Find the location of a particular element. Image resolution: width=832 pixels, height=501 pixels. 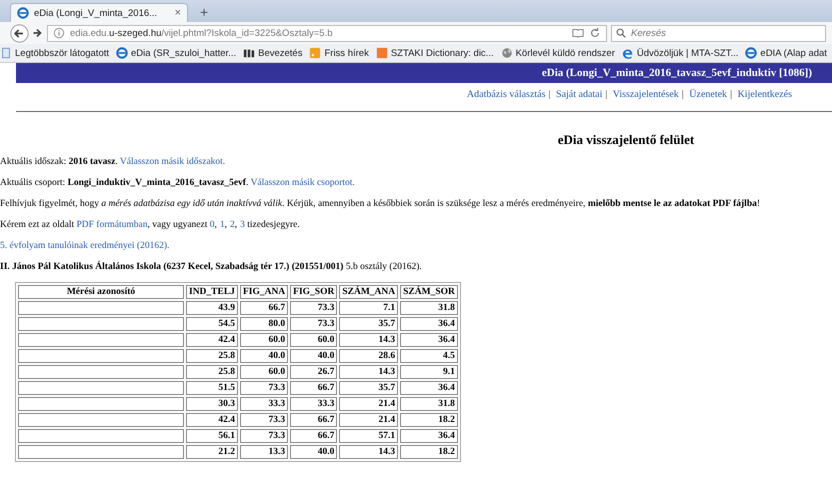

decimals-link: 2 is located at coordinates (232, 225).